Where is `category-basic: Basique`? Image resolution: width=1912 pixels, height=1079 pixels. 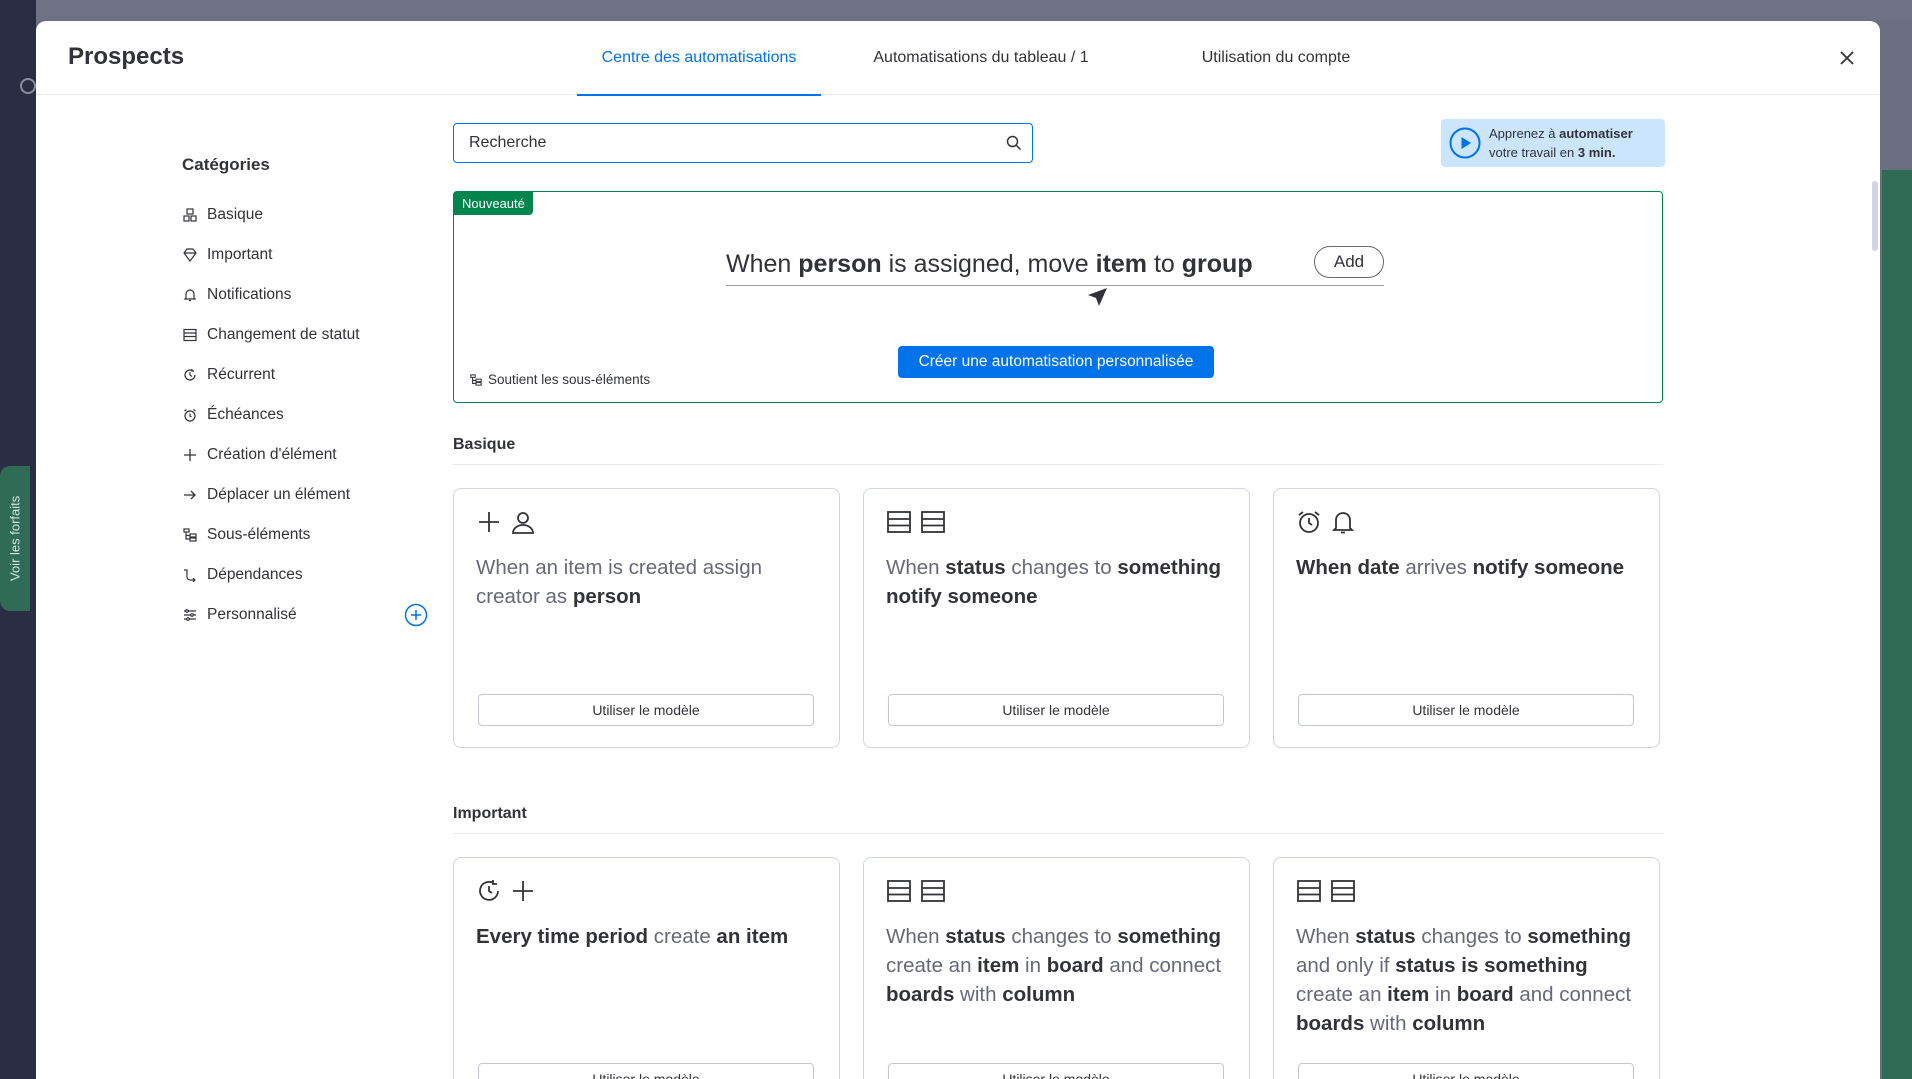
category-basic: Basique is located at coordinates (307, 215).